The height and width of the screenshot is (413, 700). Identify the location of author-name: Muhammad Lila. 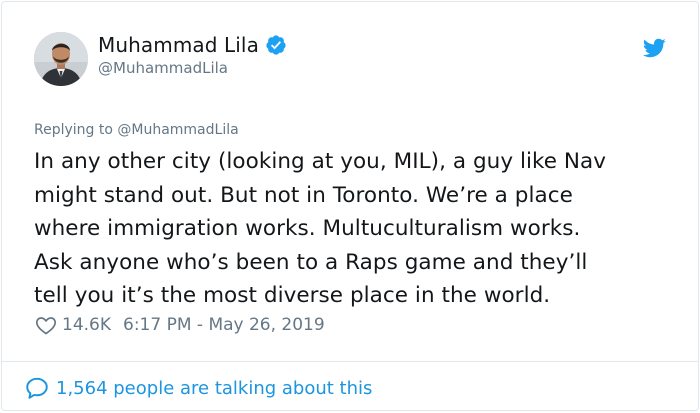
(178, 45).